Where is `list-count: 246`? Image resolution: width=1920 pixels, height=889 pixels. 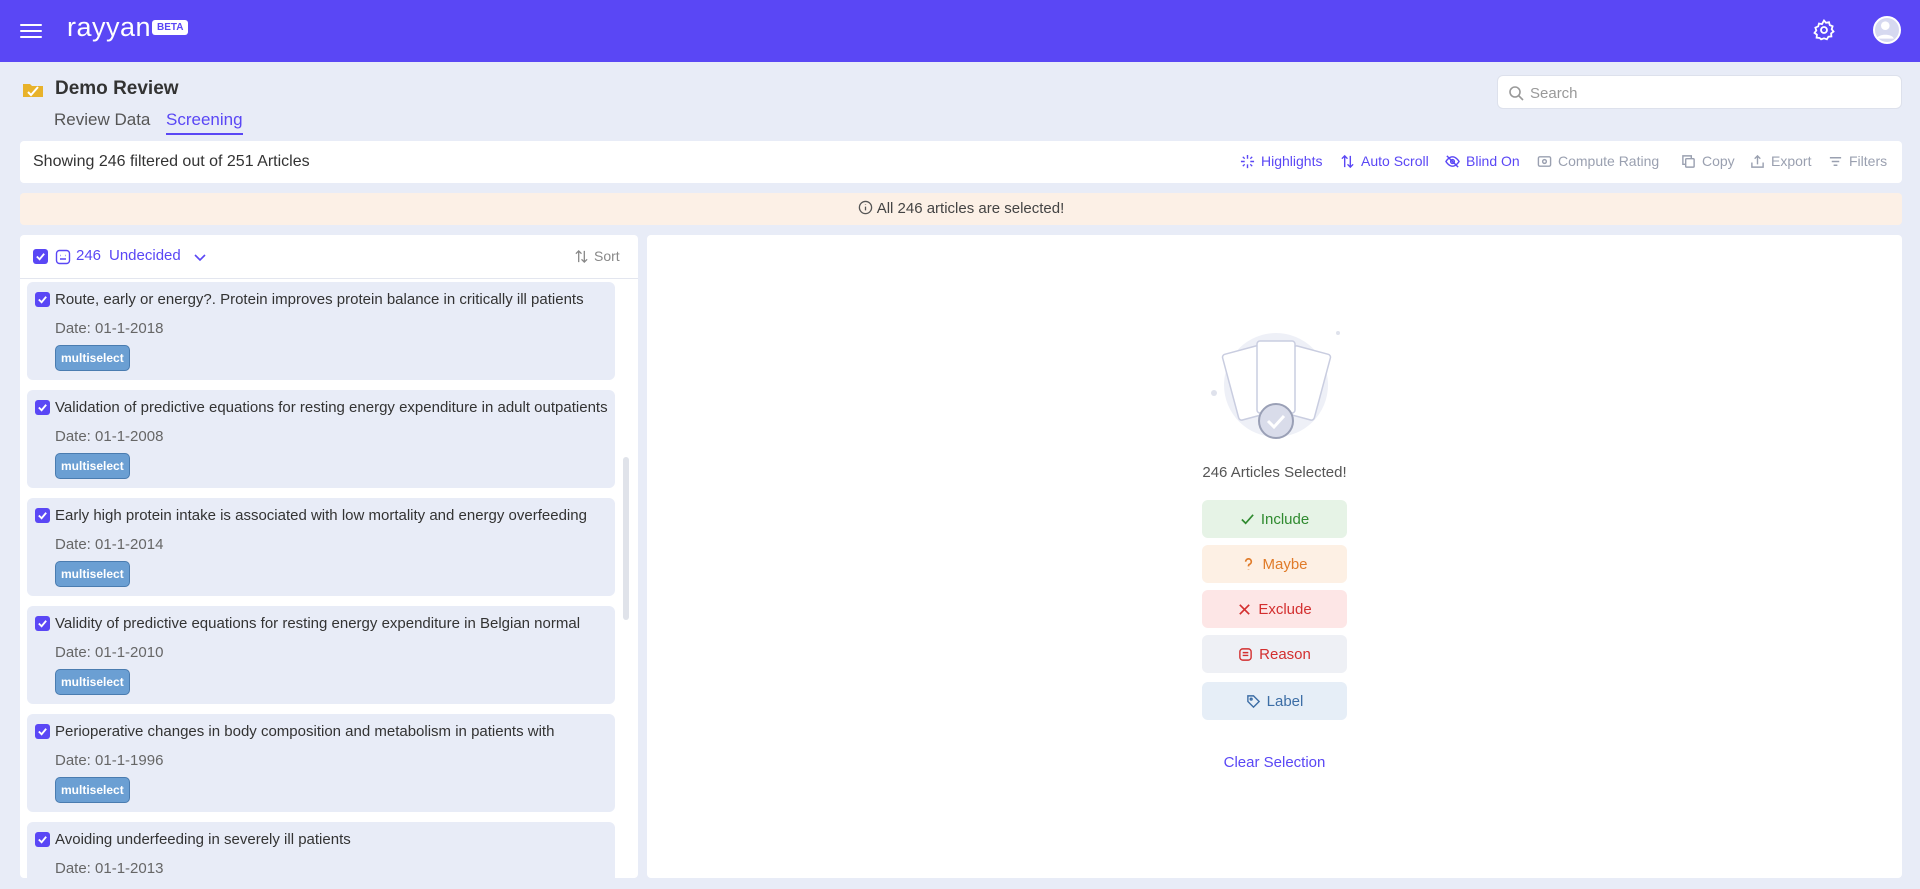
list-count: 246 is located at coordinates (89, 255).